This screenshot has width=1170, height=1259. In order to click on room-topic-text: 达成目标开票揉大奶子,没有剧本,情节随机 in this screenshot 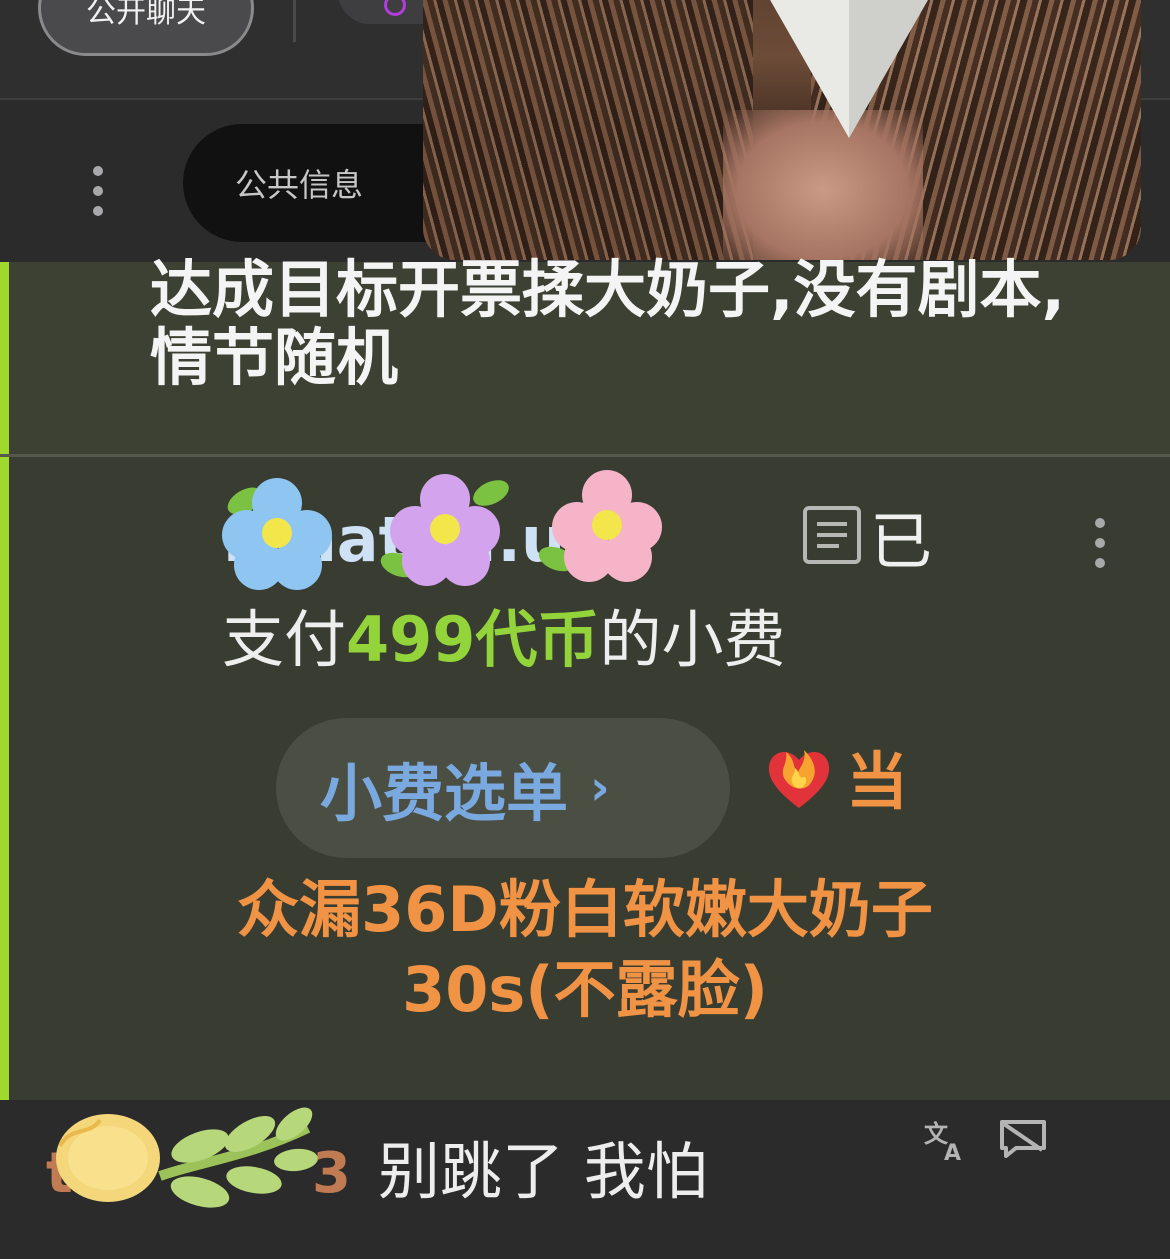, I will do `click(608, 323)`.